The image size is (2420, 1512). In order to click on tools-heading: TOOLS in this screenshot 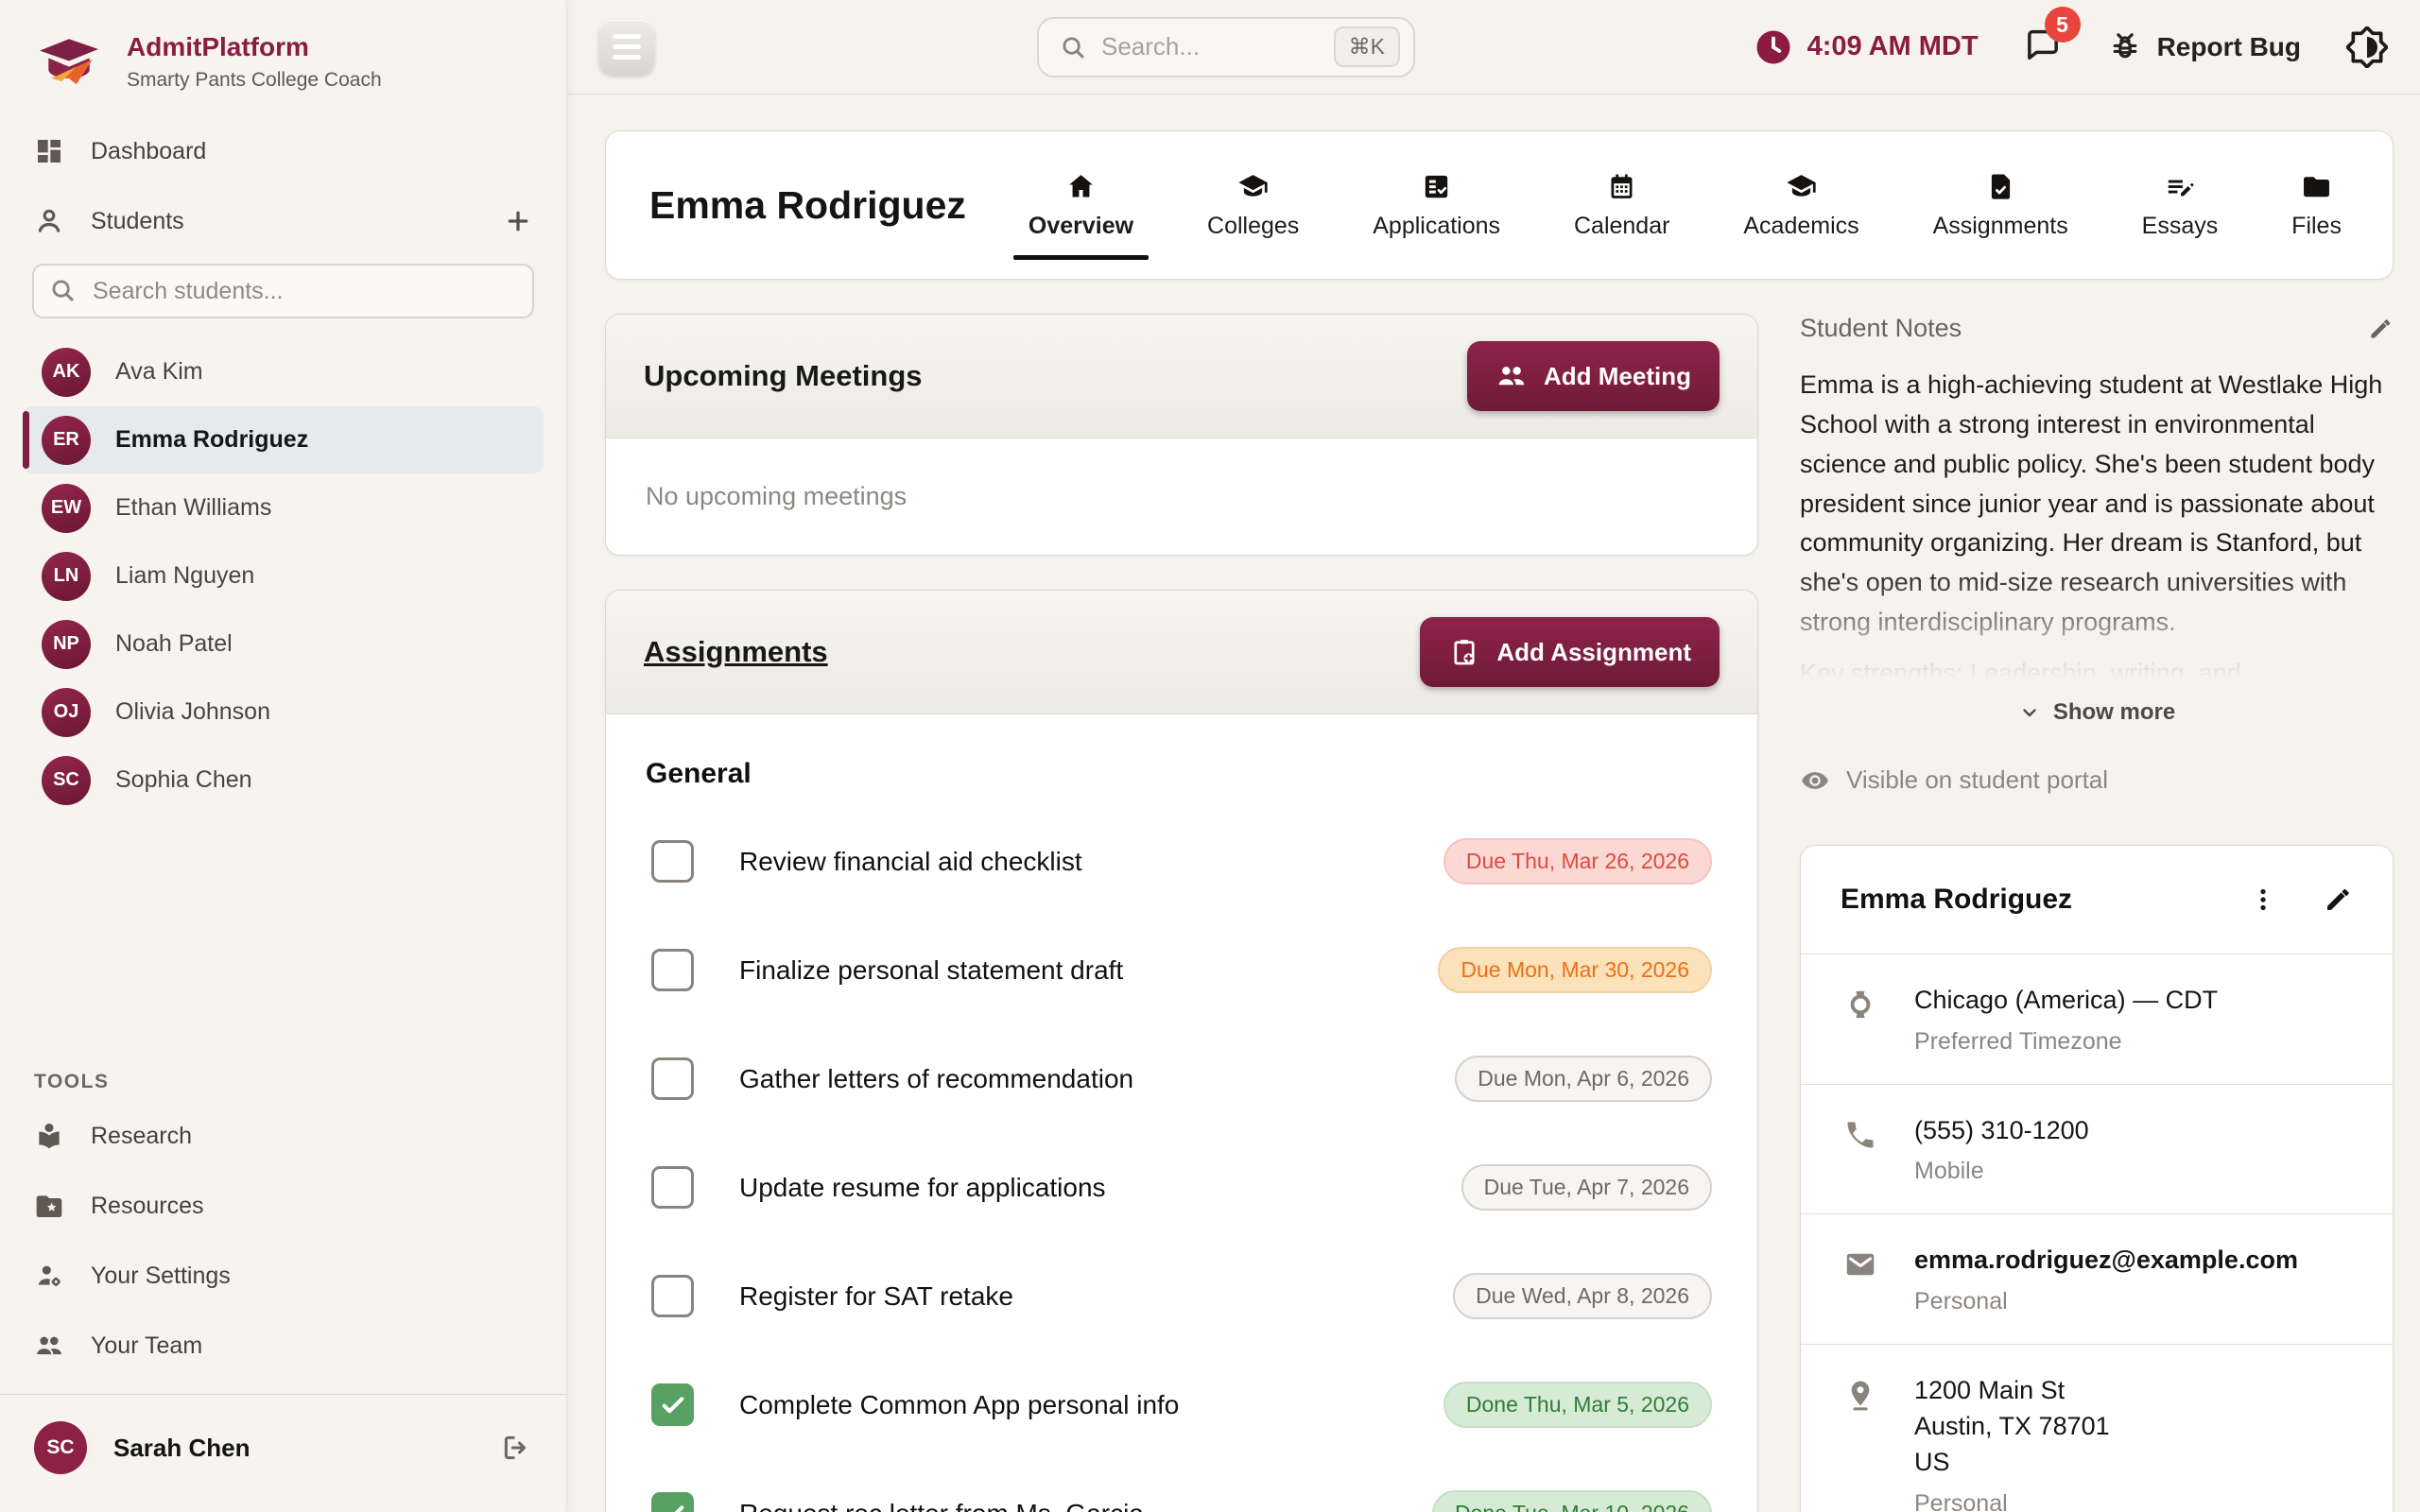, I will do `click(72, 1081)`.